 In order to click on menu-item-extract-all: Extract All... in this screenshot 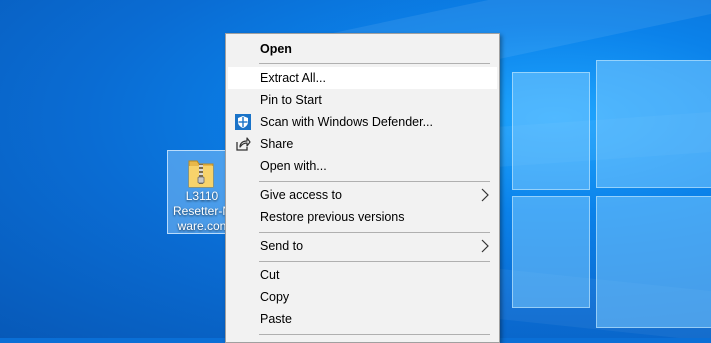, I will do `click(362, 78)`.